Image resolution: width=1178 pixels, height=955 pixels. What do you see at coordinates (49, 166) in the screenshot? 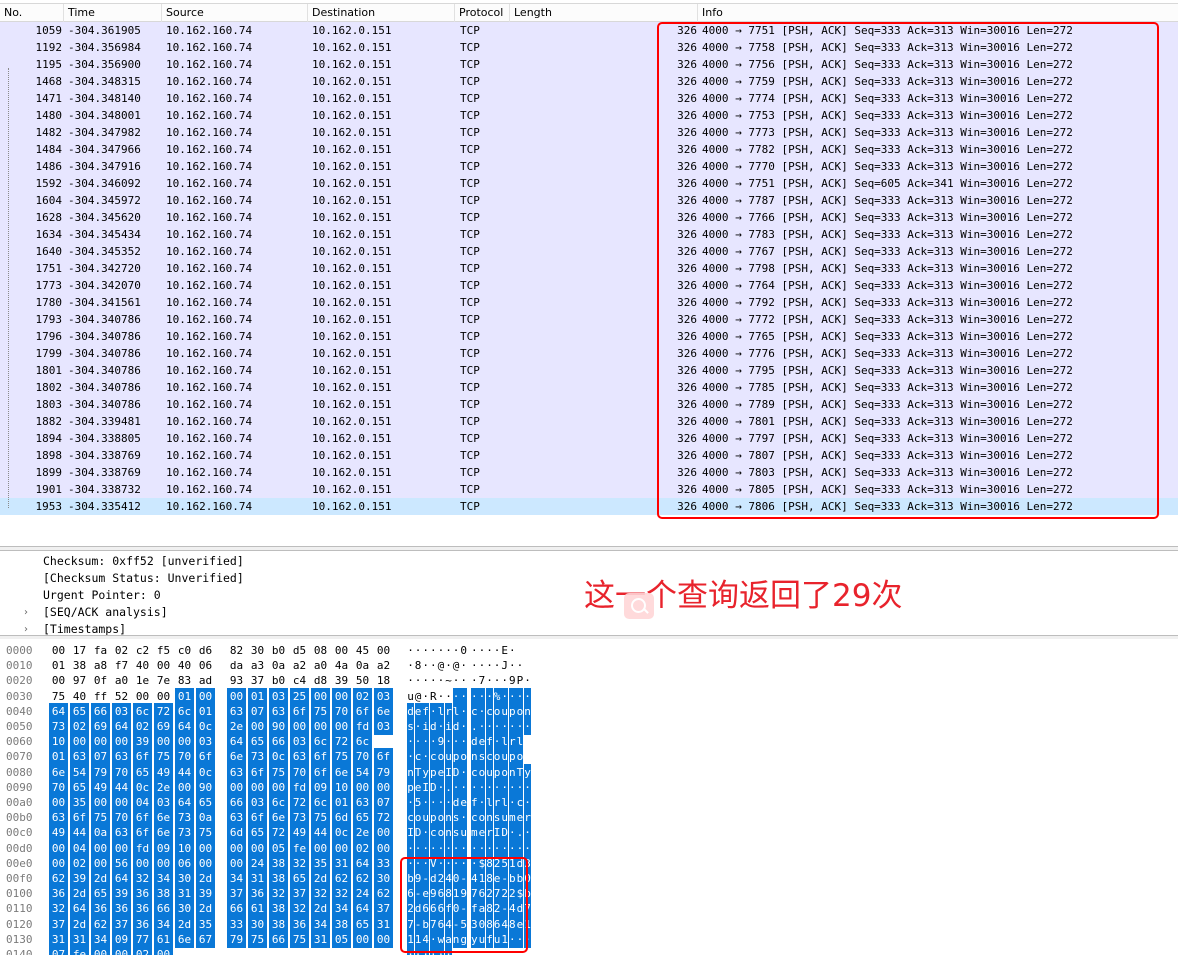
I see `packet-no: 1486` at bounding box center [49, 166].